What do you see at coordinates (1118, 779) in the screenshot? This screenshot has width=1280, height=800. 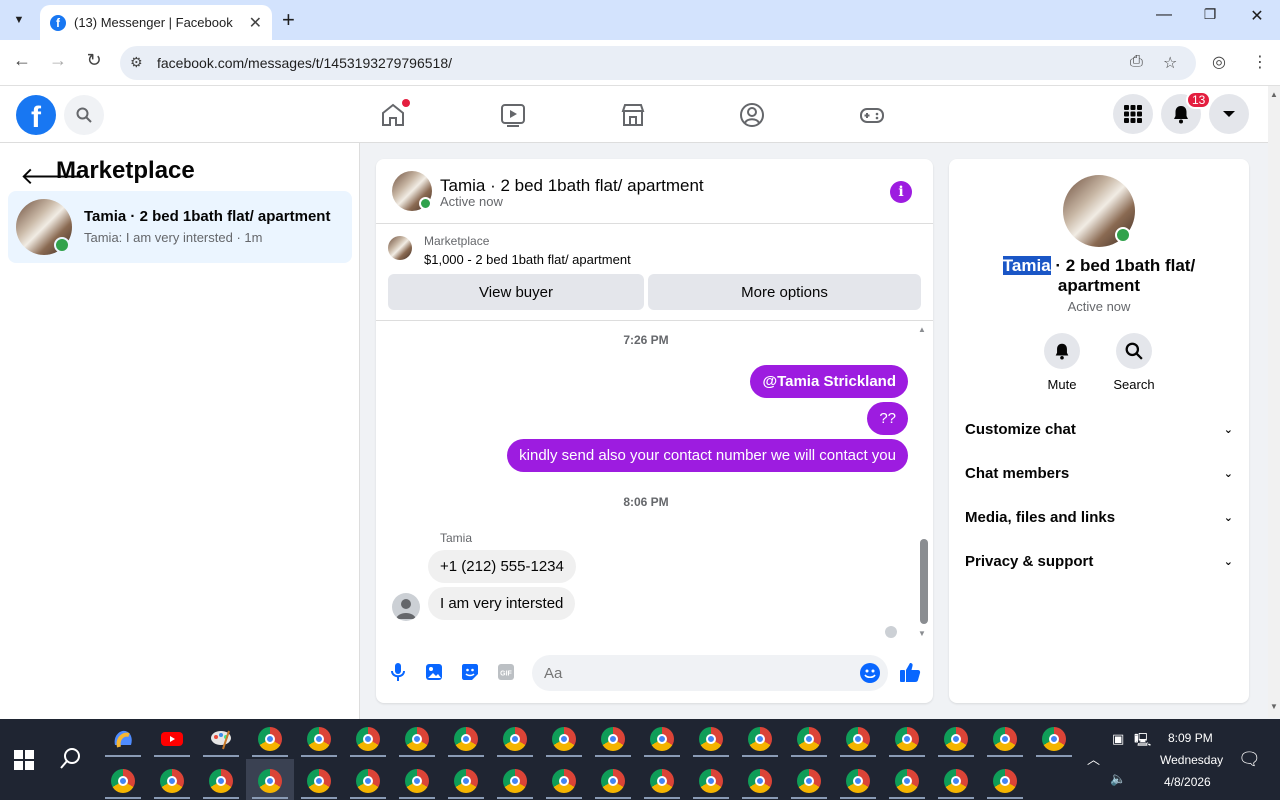 I see `volume-icon: 🔈` at bounding box center [1118, 779].